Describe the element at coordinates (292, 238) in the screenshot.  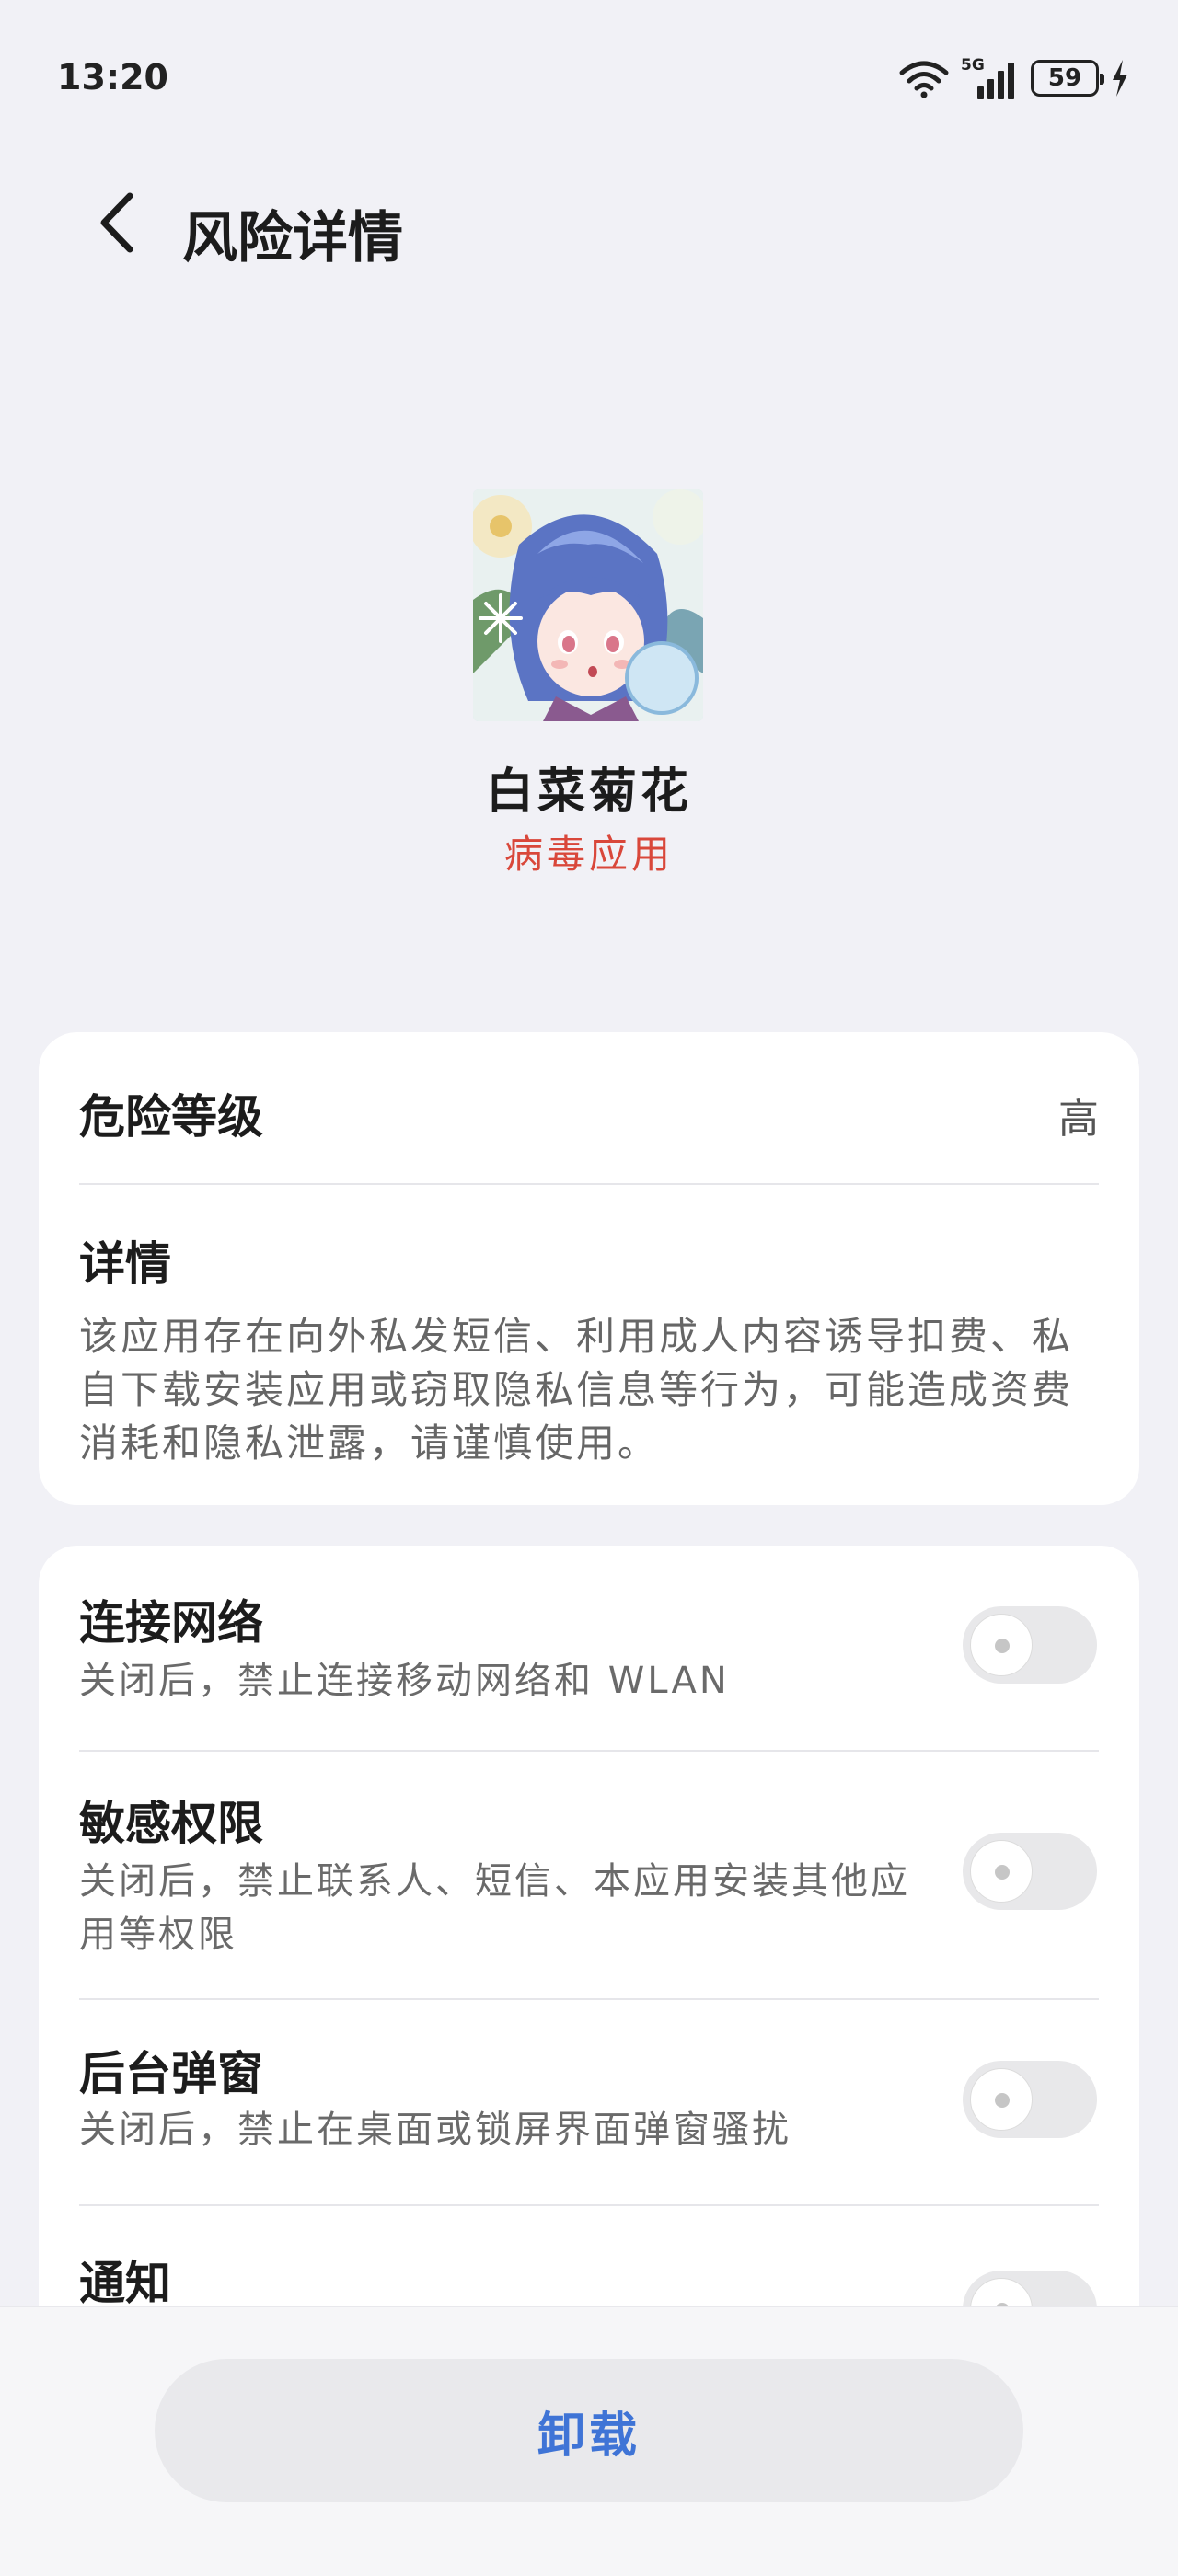
I see `page-title: 风险详情` at that location.